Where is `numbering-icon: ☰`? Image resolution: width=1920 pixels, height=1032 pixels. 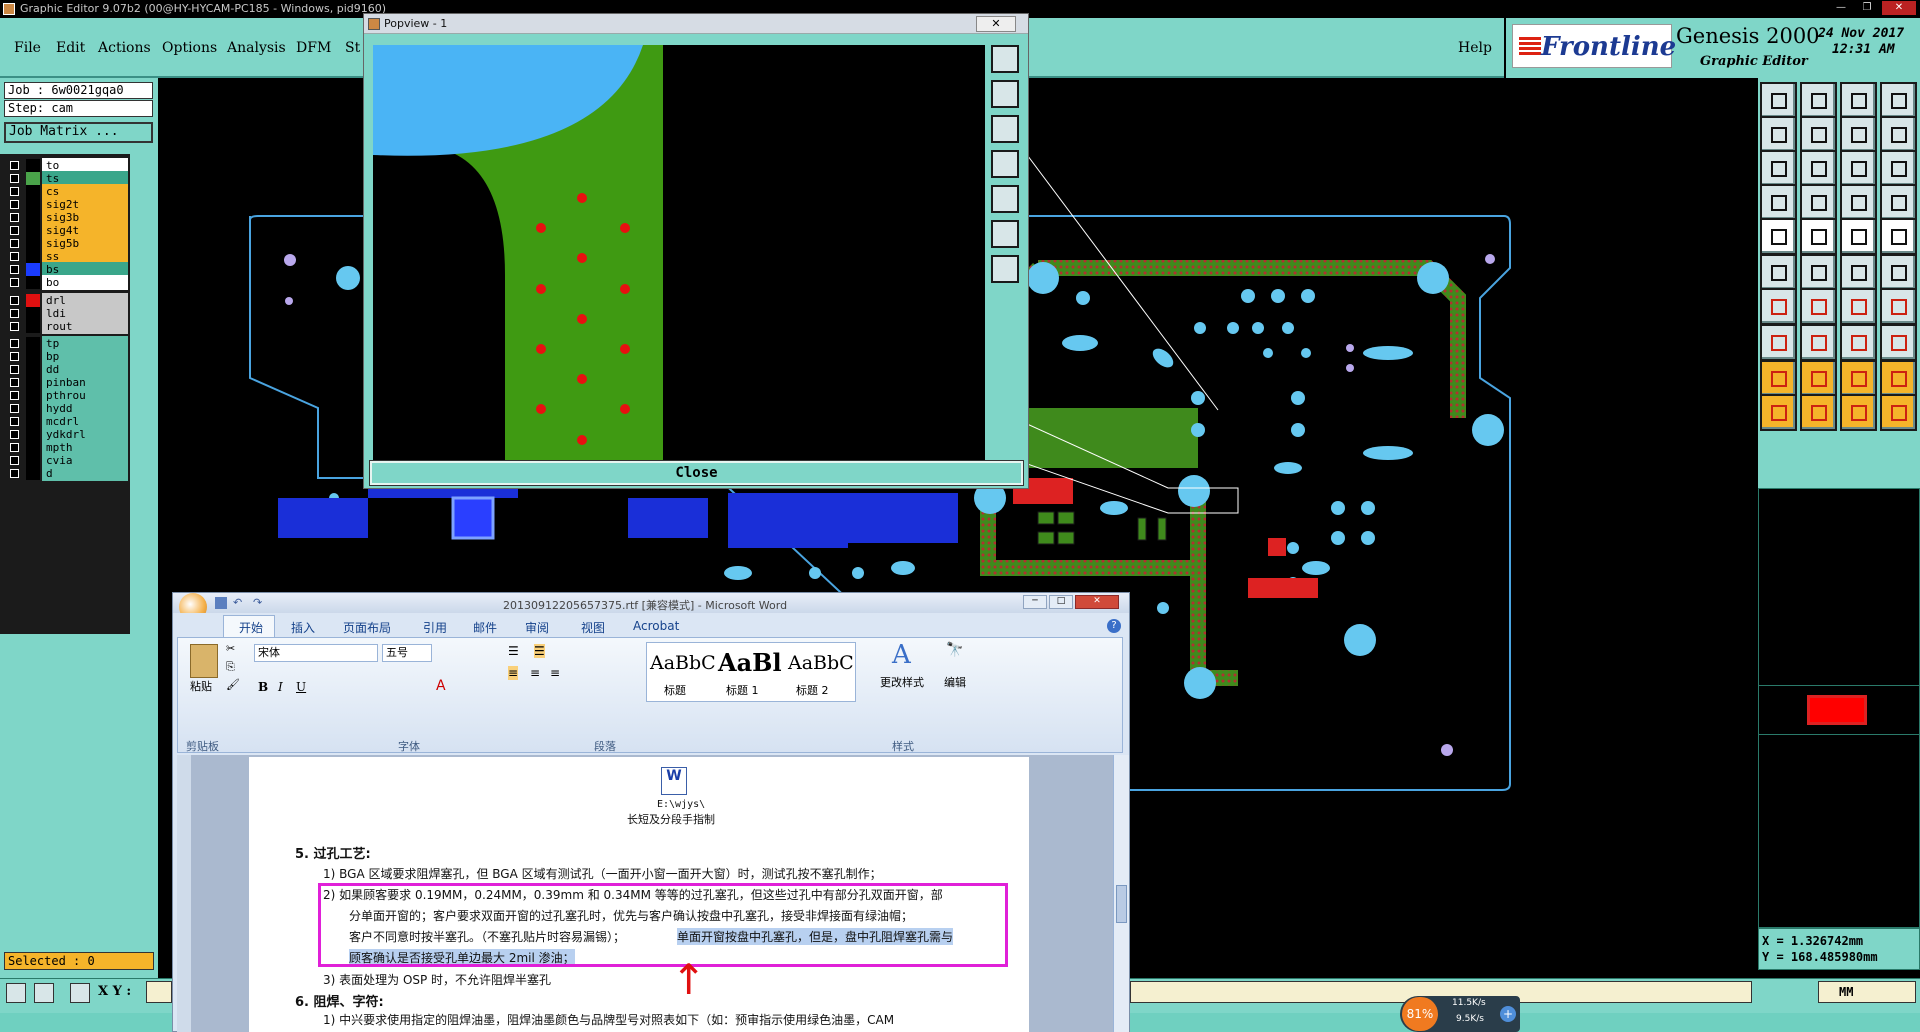 numbering-icon: ☰ is located at coordinates (539, 651).